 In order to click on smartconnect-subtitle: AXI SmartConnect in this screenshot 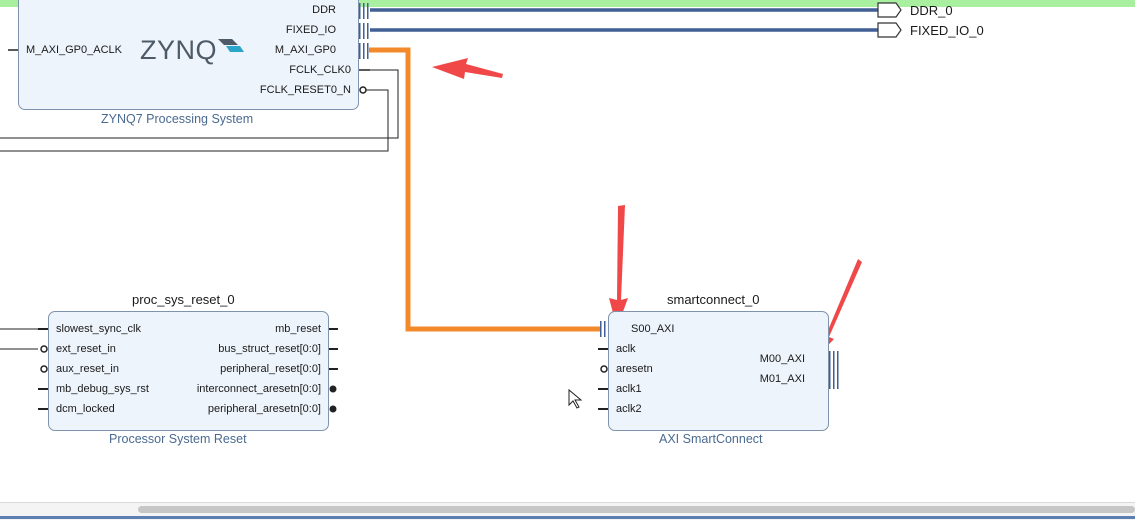, I will do `click(711, 439)`.